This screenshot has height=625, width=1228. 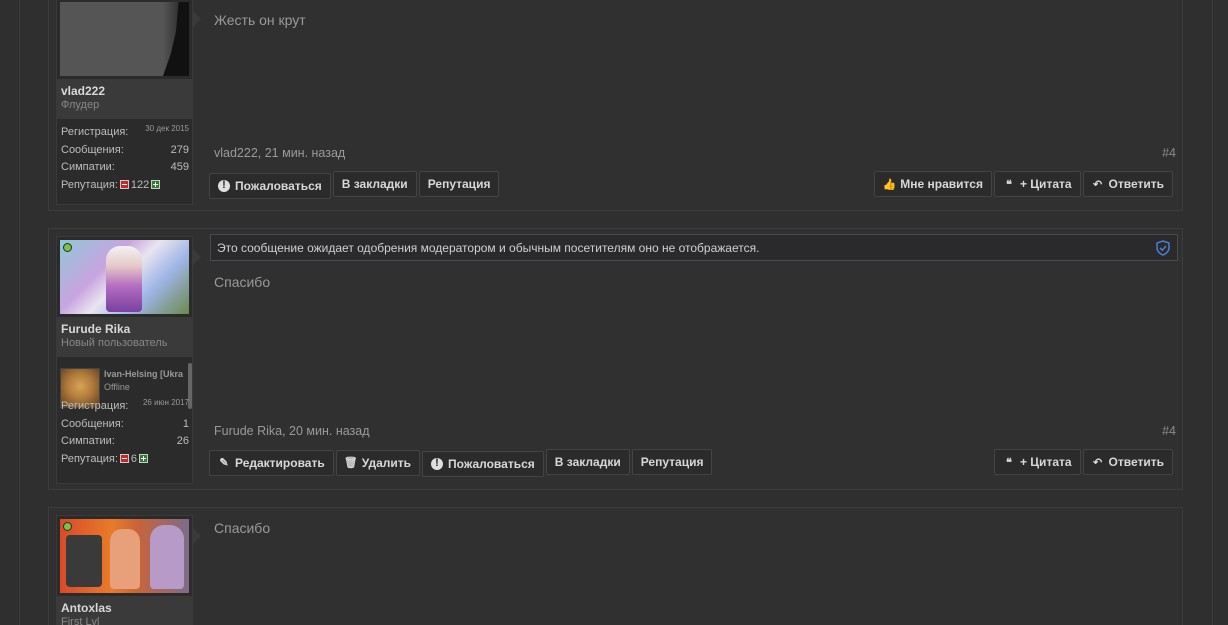 I want to click on likes-value: 459, so click(x=179, y=167).